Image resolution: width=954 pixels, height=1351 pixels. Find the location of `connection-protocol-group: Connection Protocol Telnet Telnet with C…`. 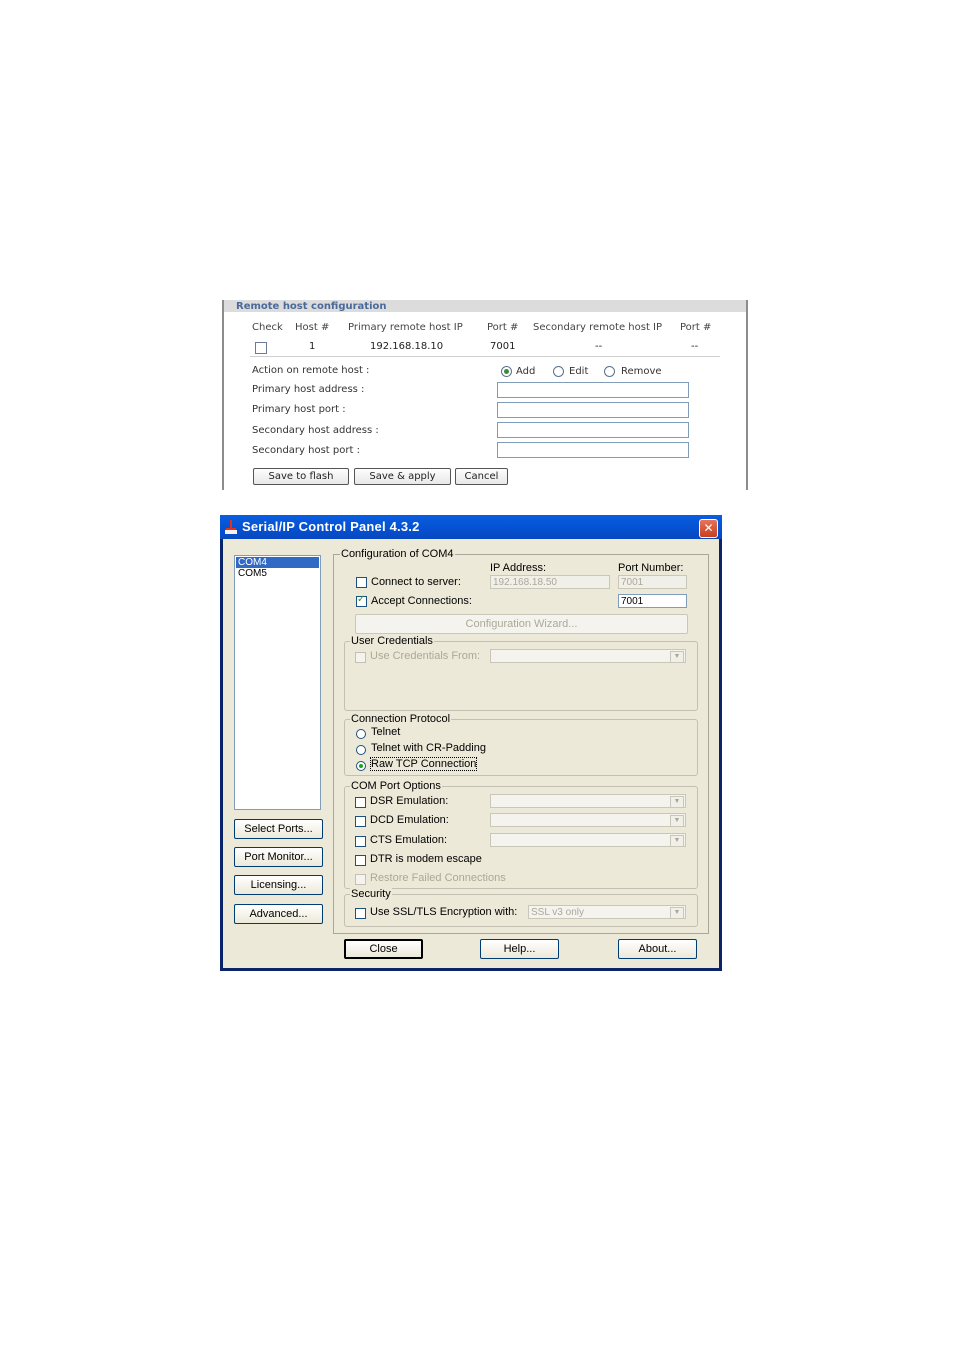

connection-protocol-group: Connection Protocol Telnet Telnet with C… is located at coordinates (521, 744).